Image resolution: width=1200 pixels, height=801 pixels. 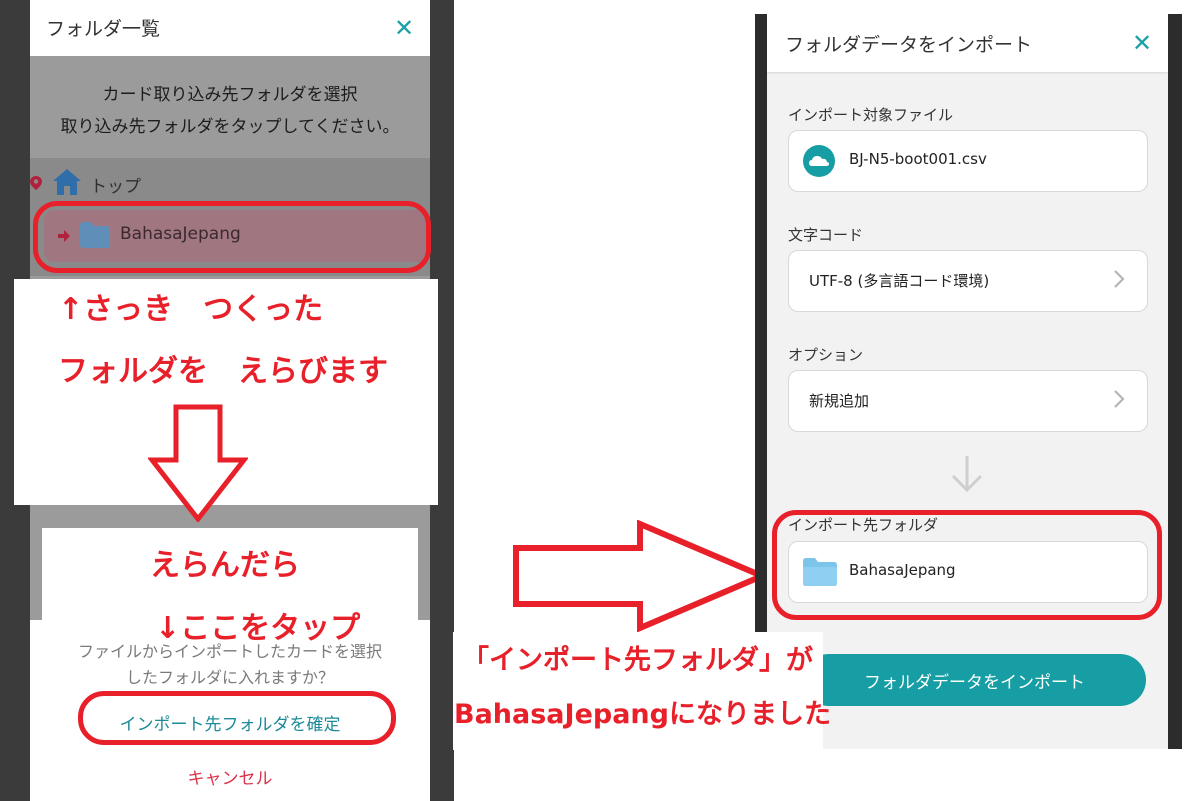 What do you see at coordinates (826, 235) in the screenshot?
I see `encoding-label: 文字コード` at bounding box center [826, 235].